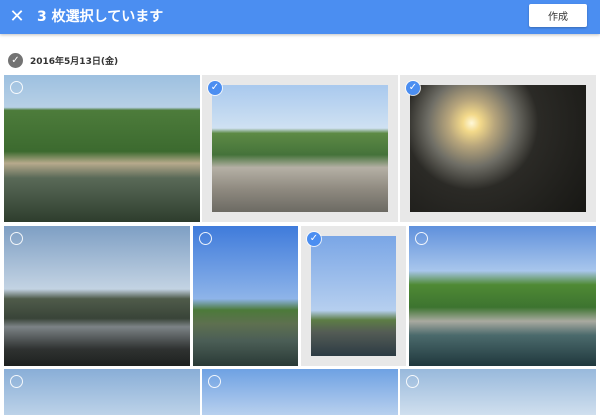  Describe the element at coordinates (15, 60) in the screenshot. I see `select-date-group-icon: ✓` at that location.